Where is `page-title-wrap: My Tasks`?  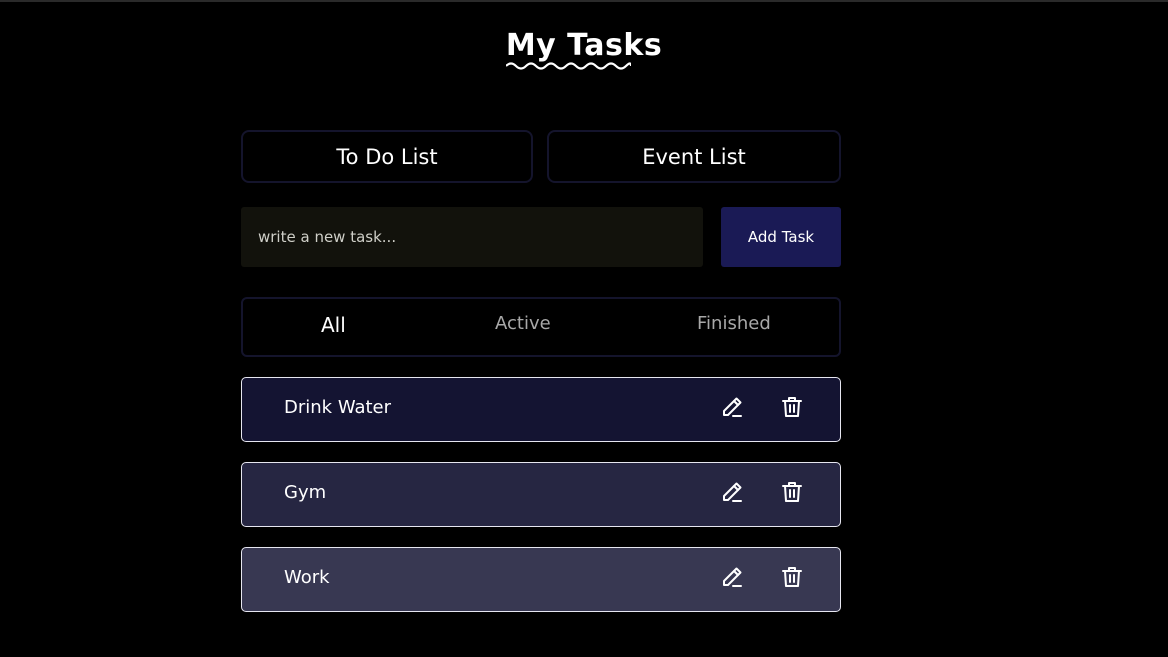
page-title-wrap: My Tasks is located at coordinates (584, 49).